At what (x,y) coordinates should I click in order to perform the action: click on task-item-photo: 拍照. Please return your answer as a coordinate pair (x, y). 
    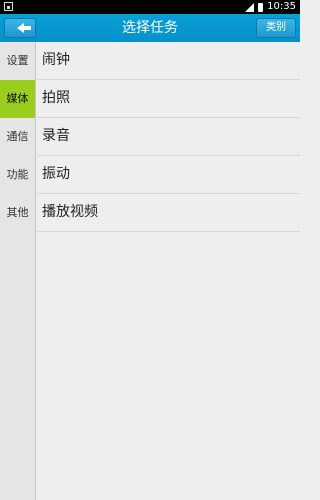
    Looking at the image, I should click on (168, 99).